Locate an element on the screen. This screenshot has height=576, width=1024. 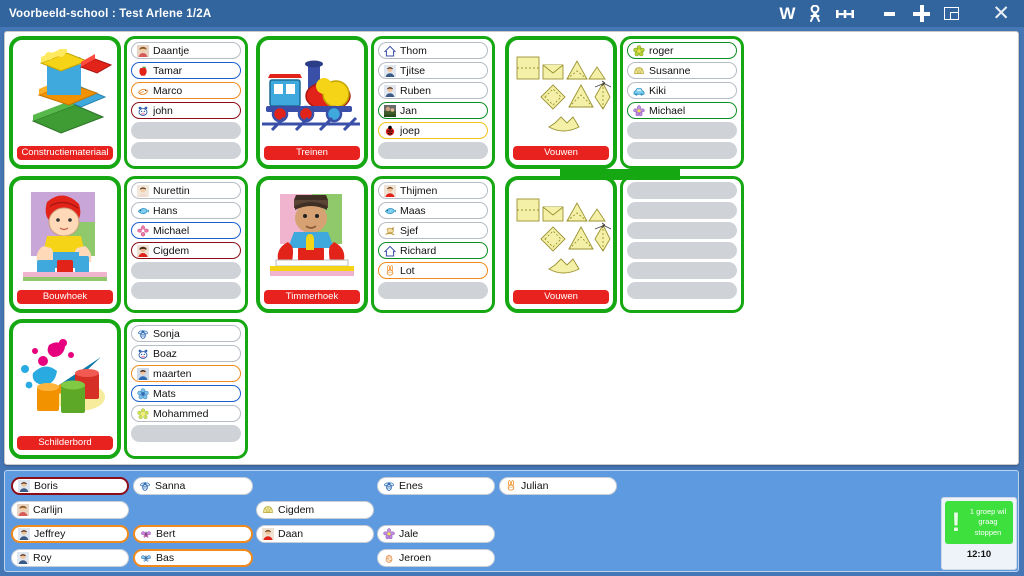
group-card-timmerhoek: Timmerhoek Thijmen Maas Sjef Richard Lot is located at coordinates (375, 244).